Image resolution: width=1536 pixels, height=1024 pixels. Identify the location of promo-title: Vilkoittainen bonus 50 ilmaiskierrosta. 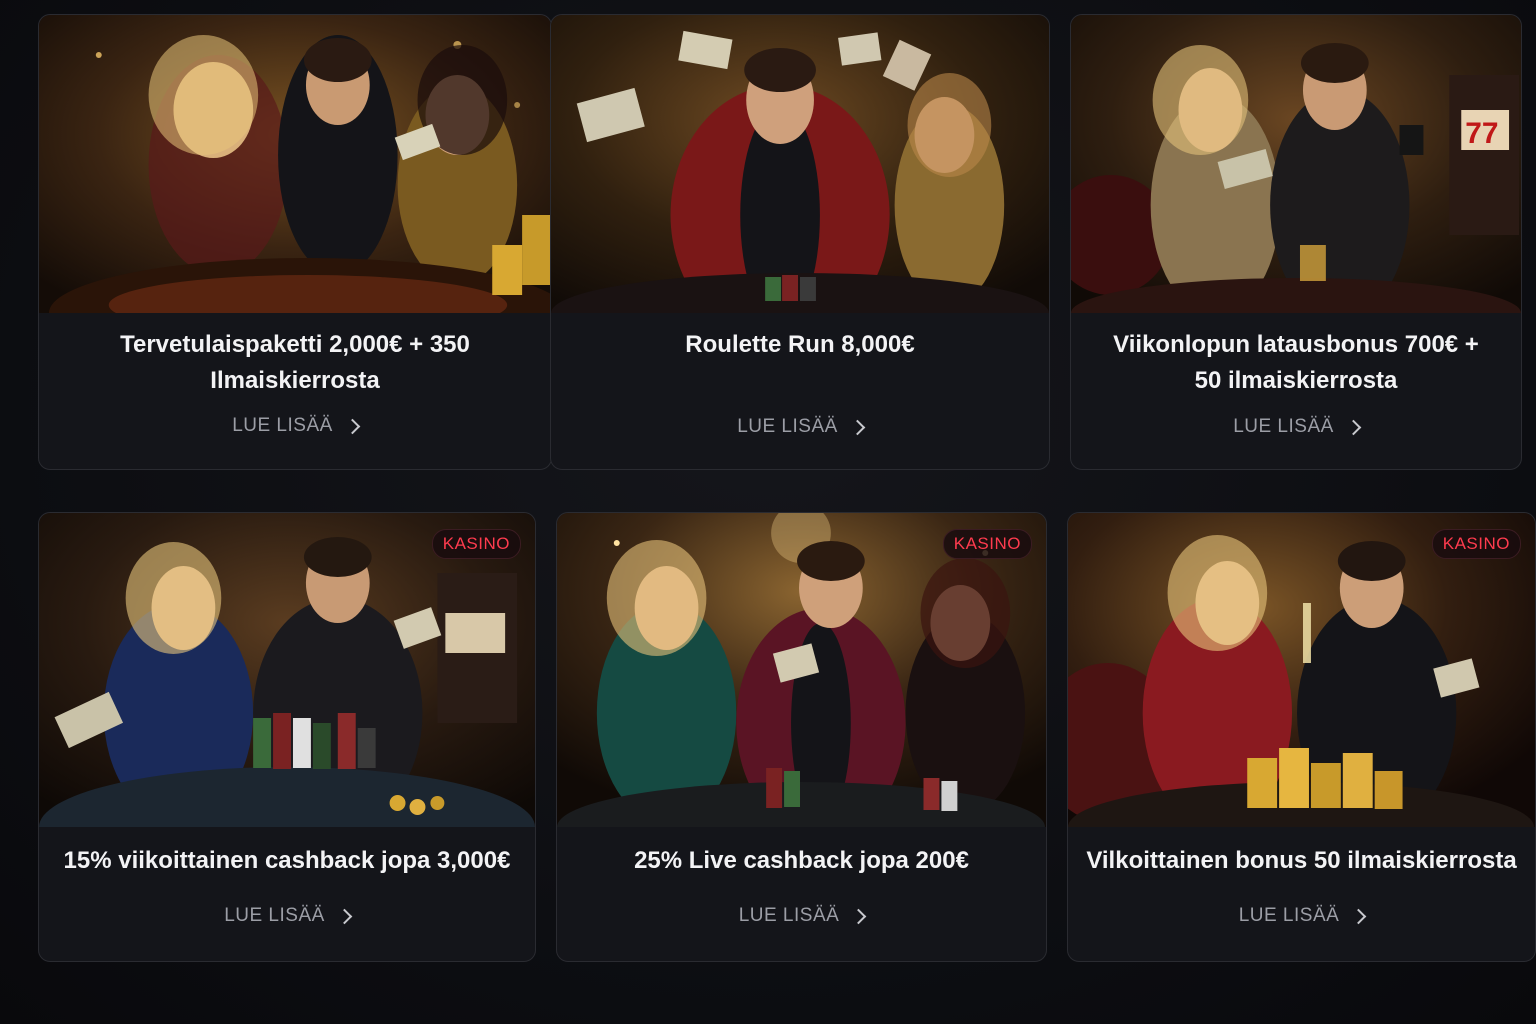
(1301, 860).